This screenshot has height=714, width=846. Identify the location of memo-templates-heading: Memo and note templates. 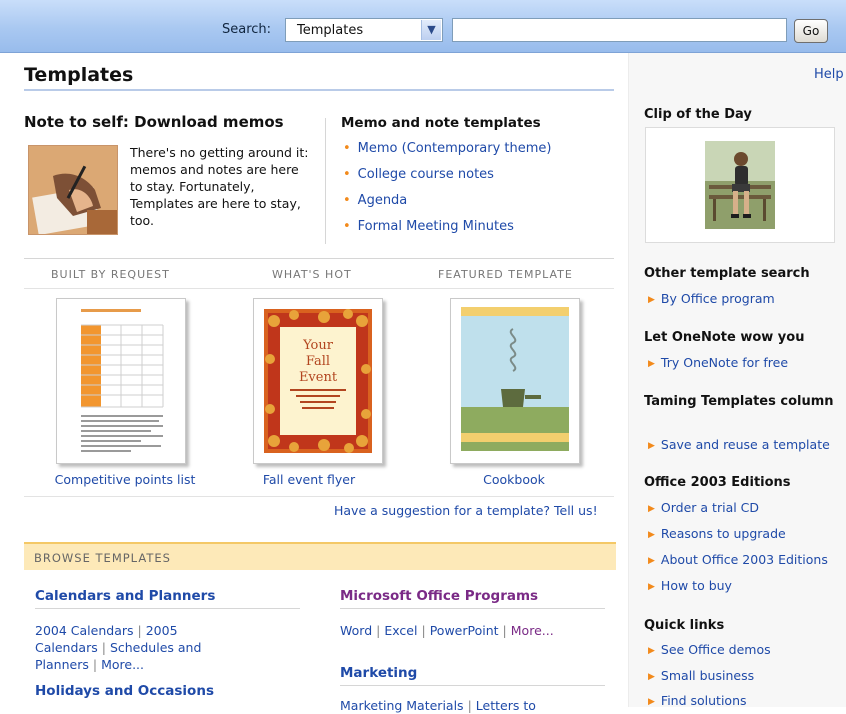
(441, 123).